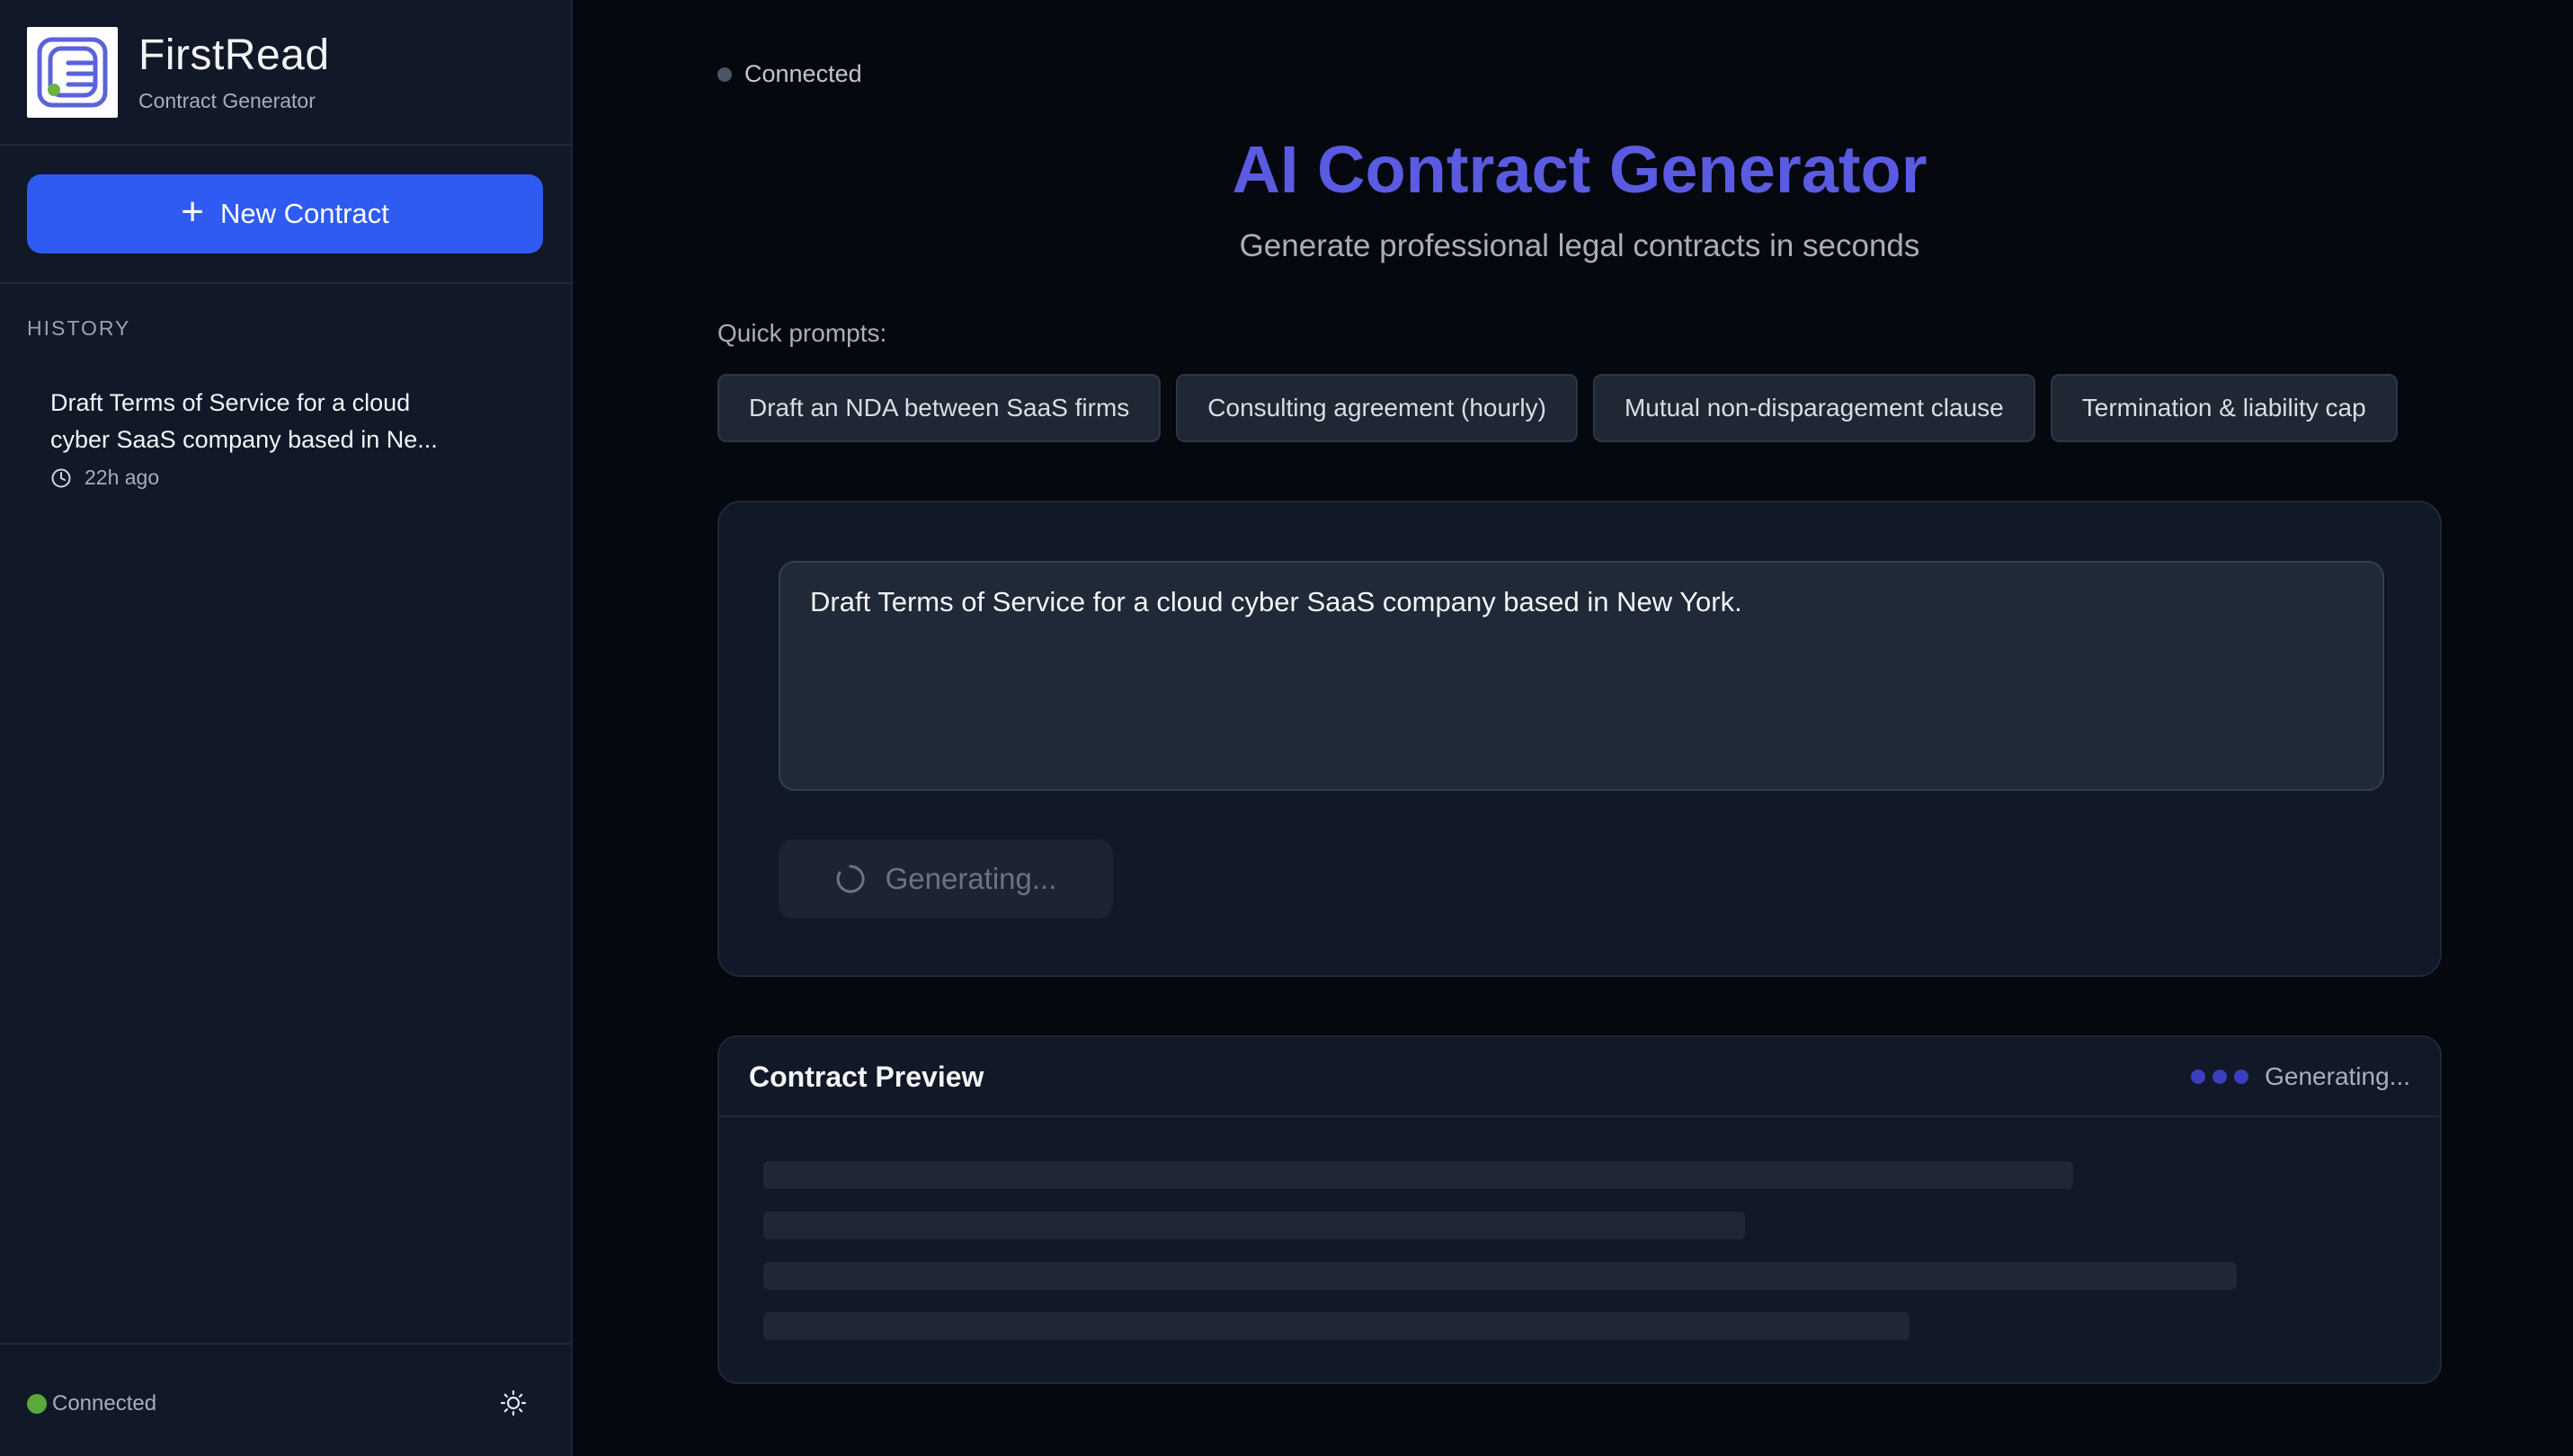 The height and width of the screenshot is (1456, 2573). I want to click on theme-toggle-button, so click(513, 1403).